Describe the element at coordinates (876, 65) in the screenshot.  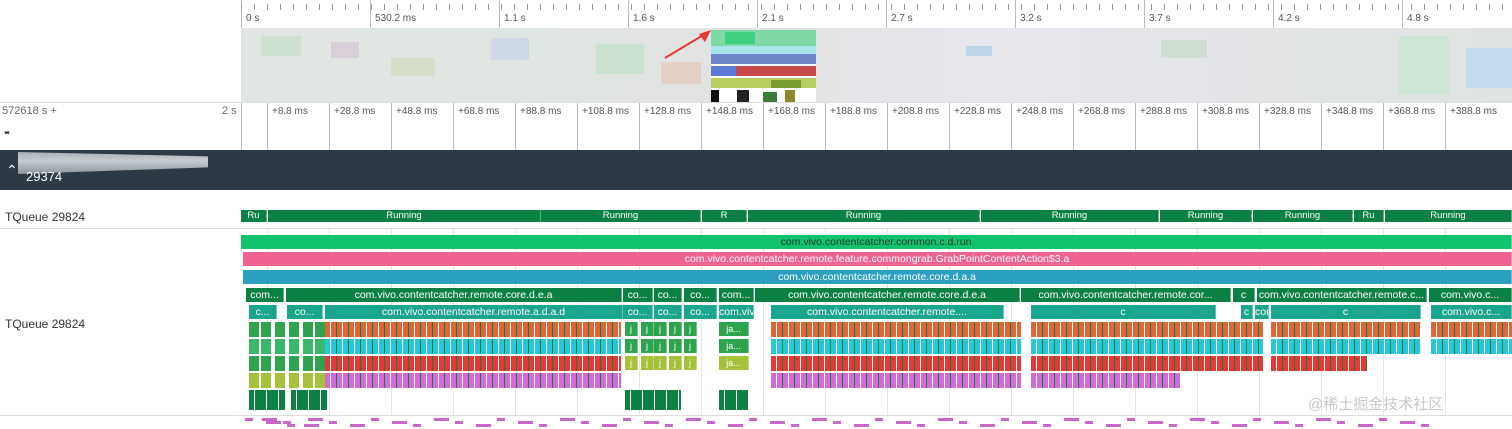
I see `overview-minimap` at that location.